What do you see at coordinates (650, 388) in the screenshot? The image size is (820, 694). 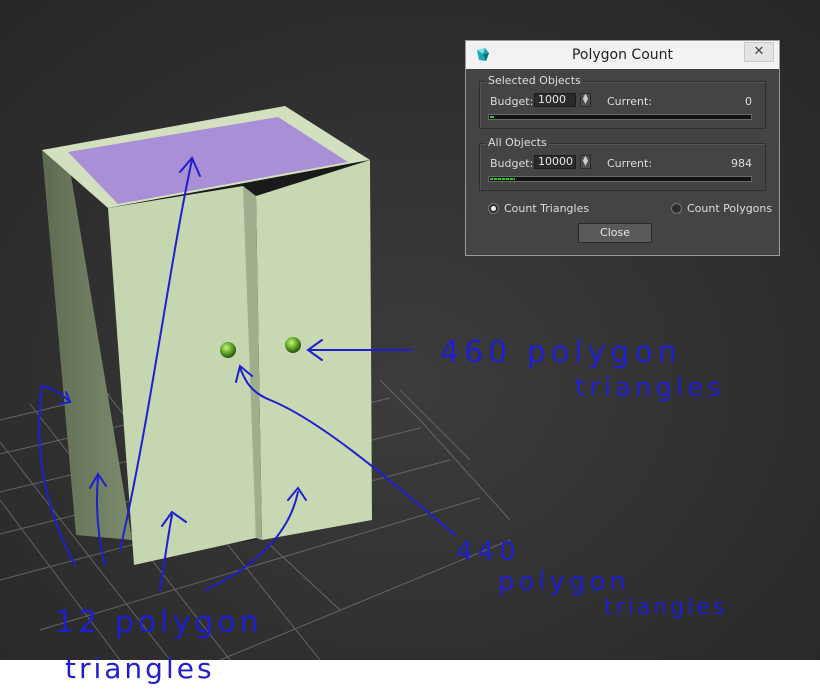 I see `note-knobs-line2: triangles` at bounding box center [650, 388].